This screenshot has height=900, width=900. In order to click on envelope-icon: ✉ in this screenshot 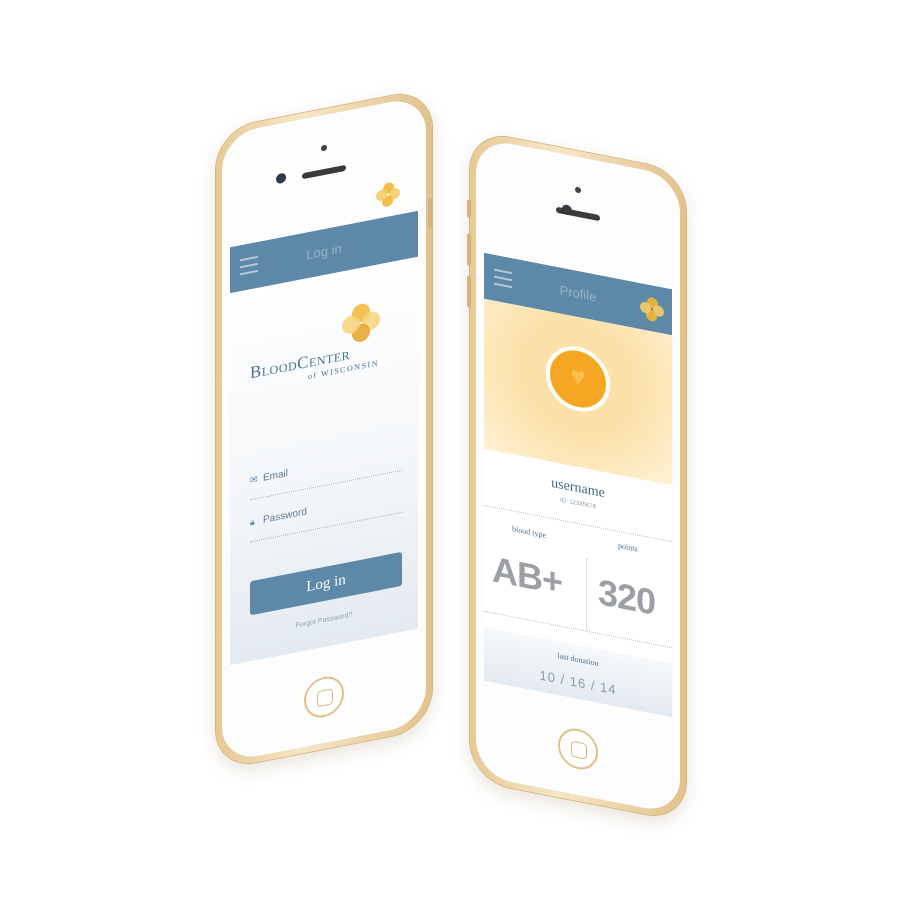, I will do `click(254, 479)`.